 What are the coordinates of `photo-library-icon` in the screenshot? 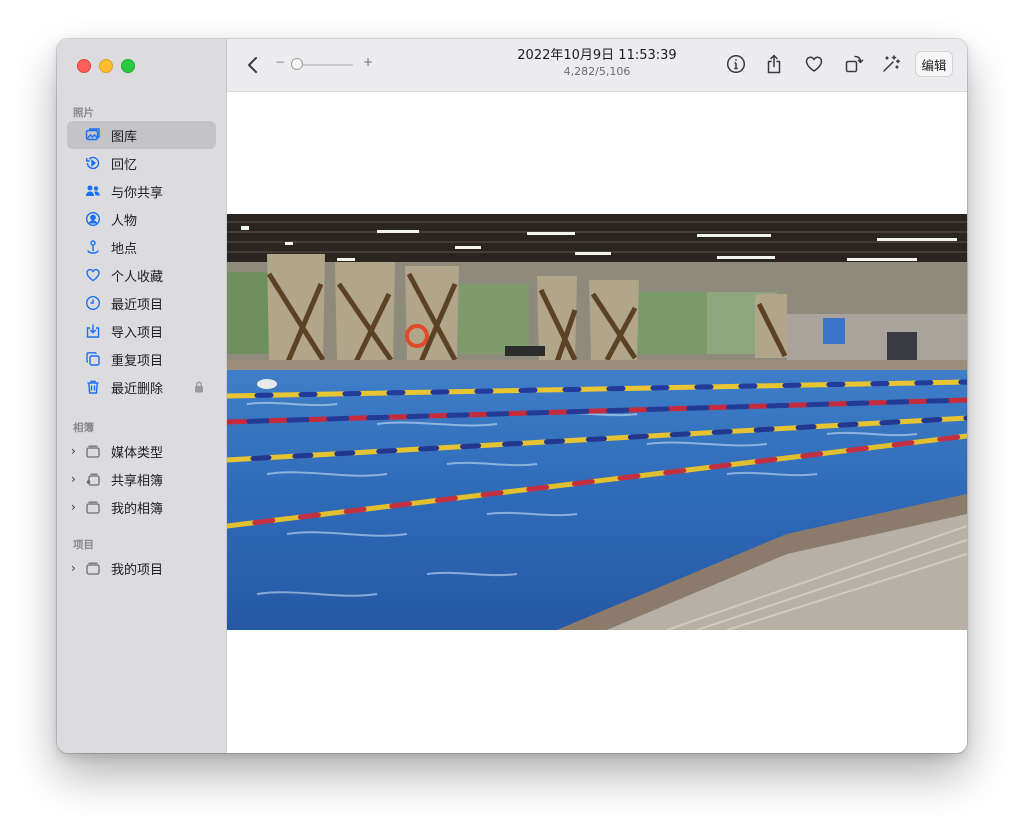 It's located at (93, 135).